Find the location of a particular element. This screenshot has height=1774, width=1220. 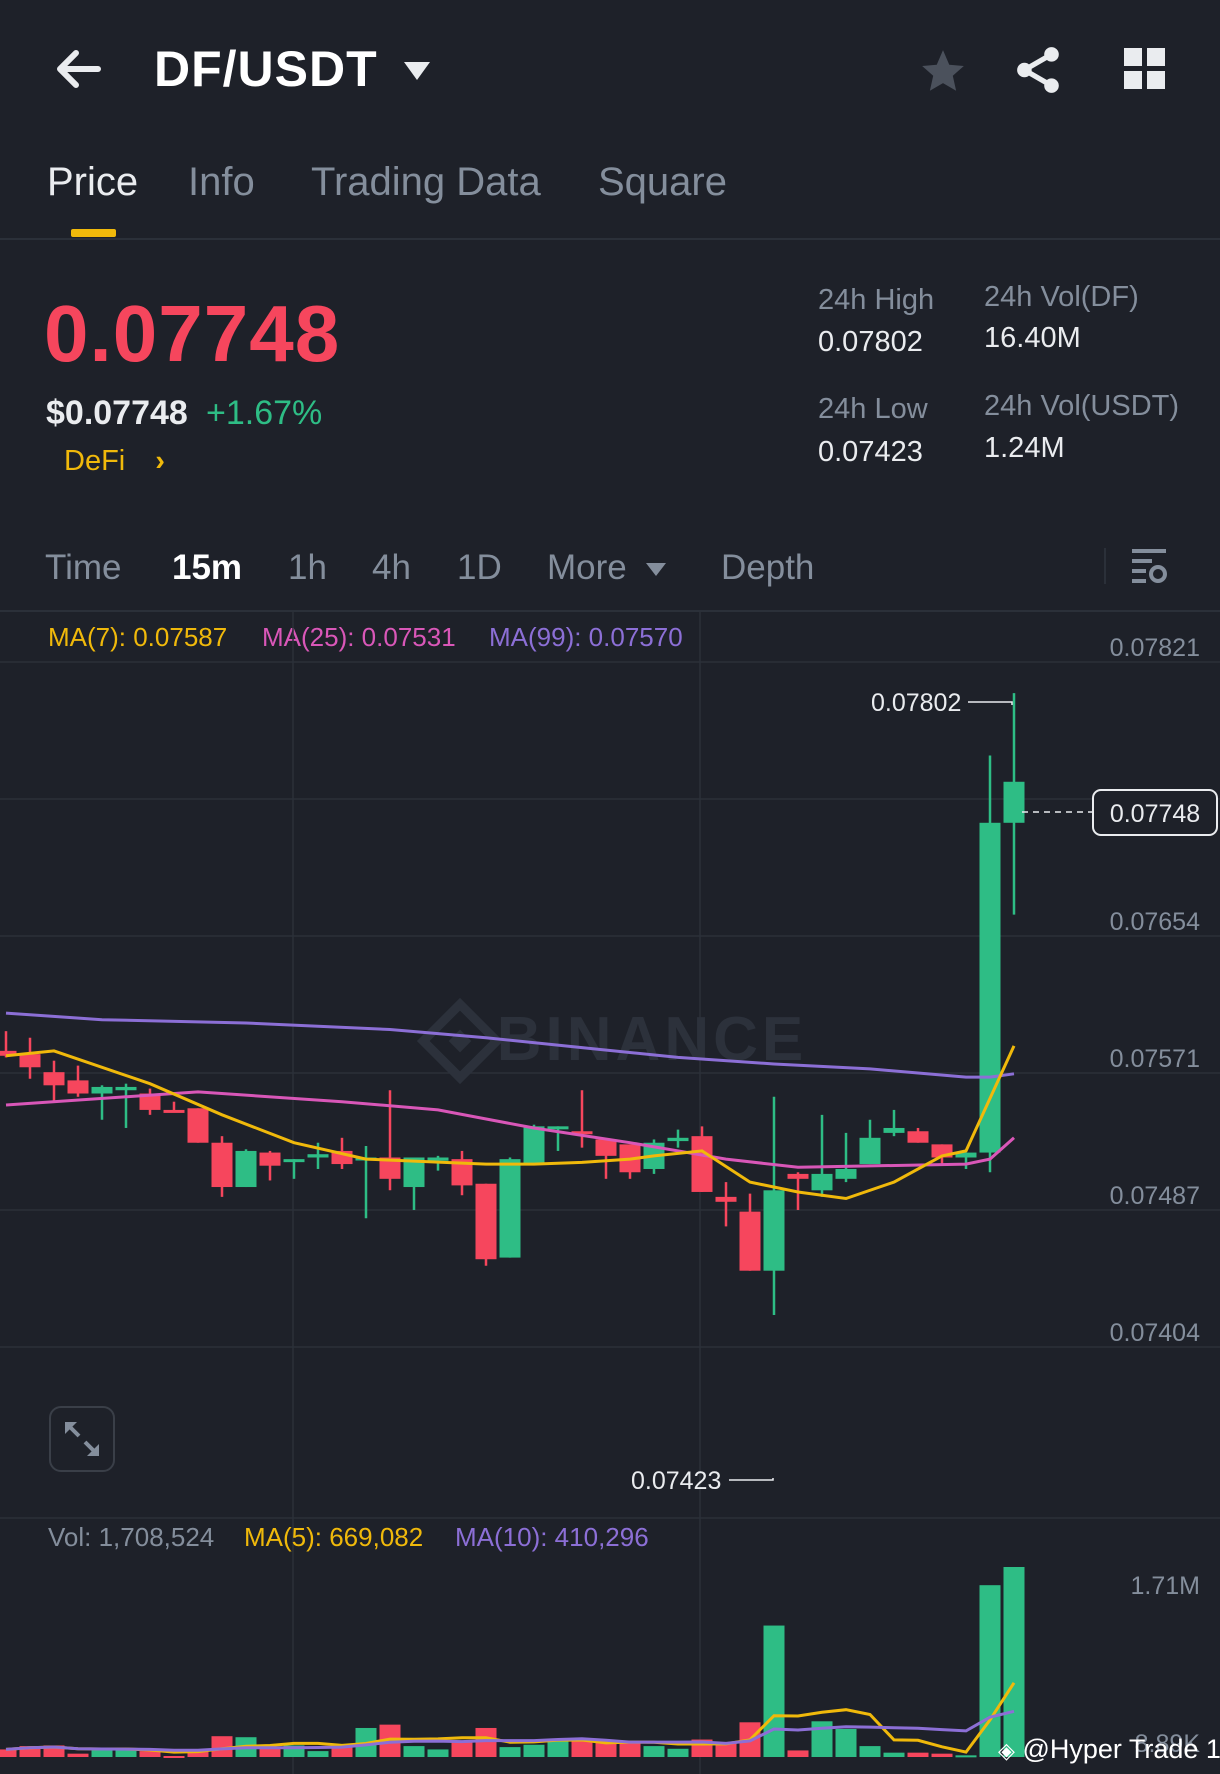

price-axis-tick: 0.07654 is located at coordinates (1155, 922).